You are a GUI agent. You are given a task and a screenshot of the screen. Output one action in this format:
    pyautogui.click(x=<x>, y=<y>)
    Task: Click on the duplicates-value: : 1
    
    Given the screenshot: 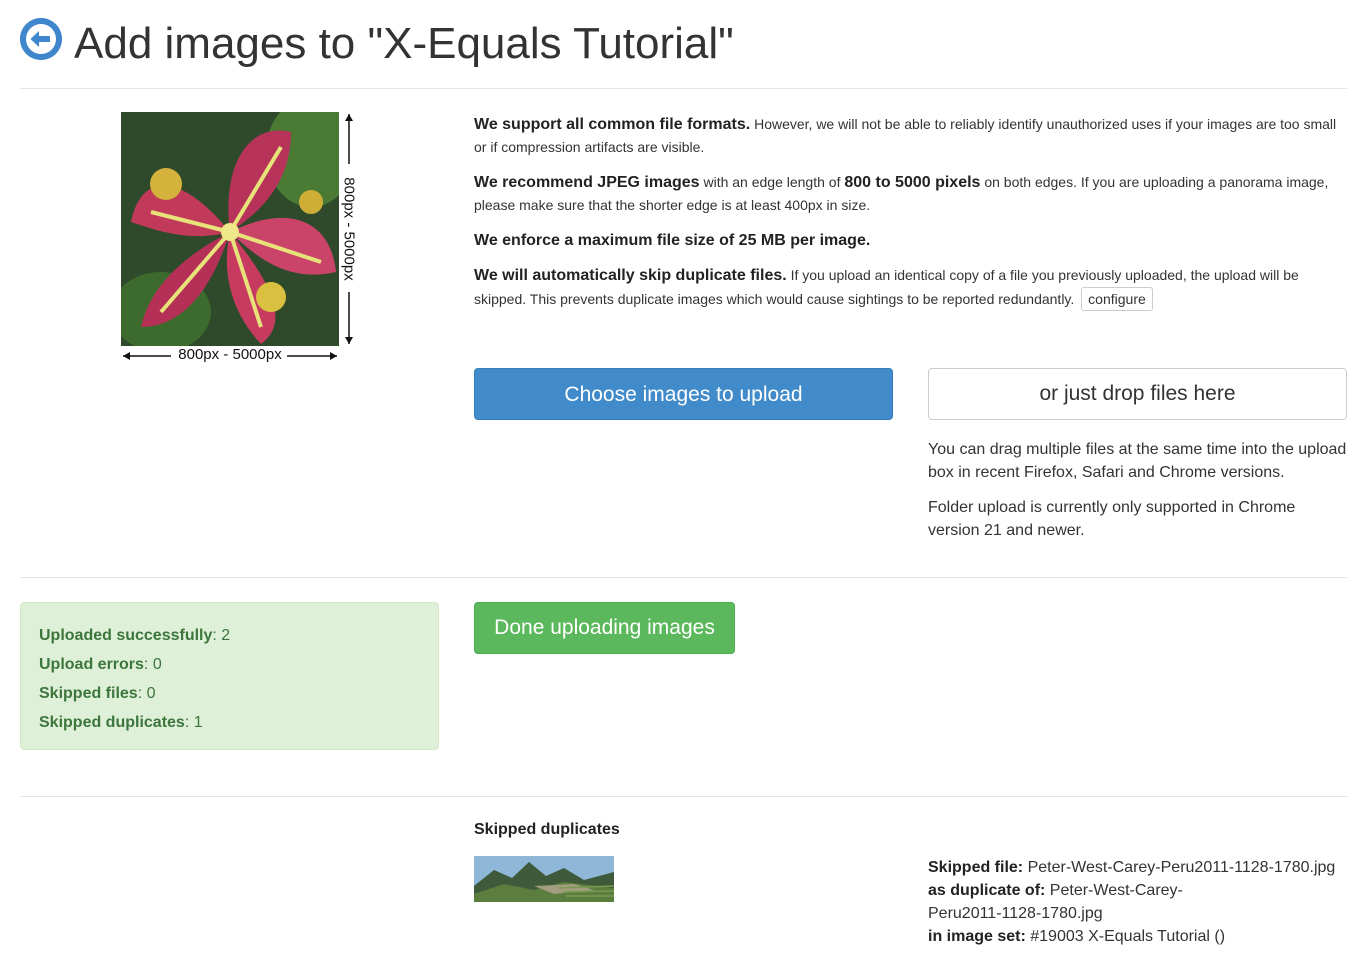 What is the action you would take?
    pyautogui.click(x=193, y=722)
    